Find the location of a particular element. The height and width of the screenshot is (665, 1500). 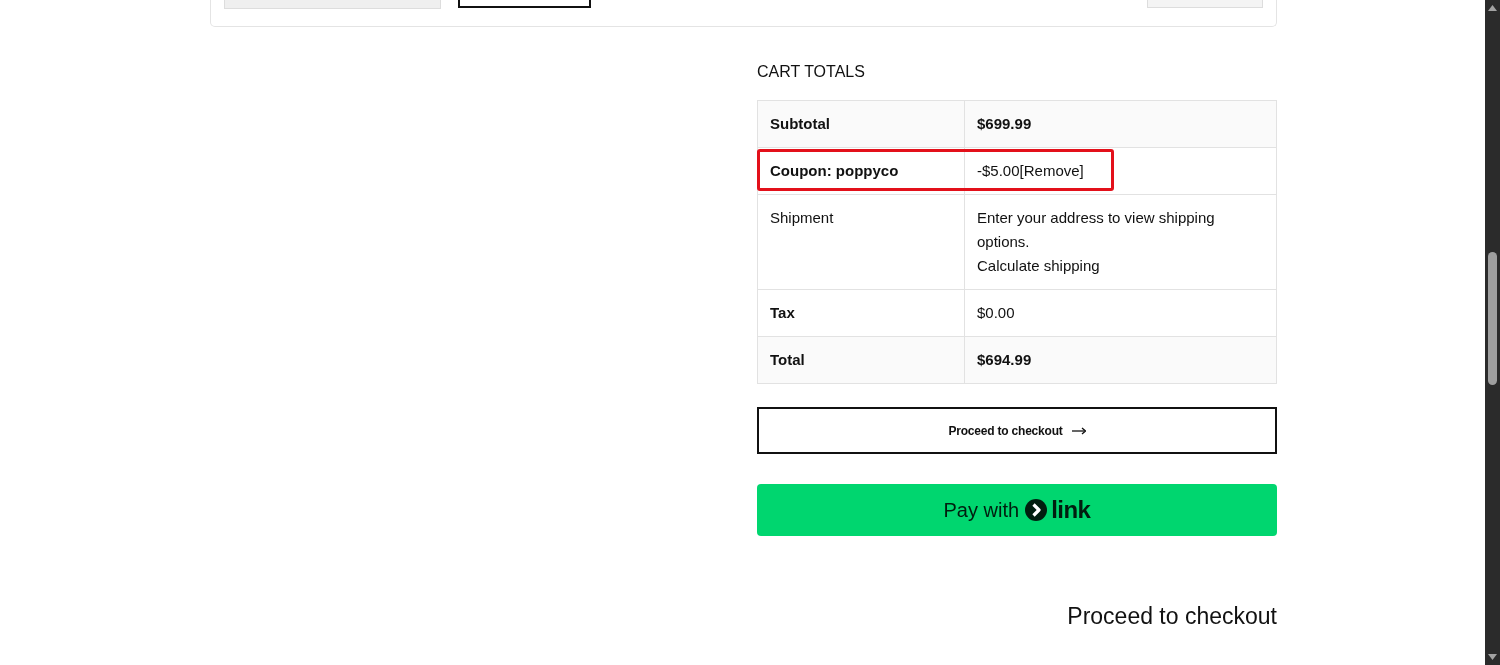

section-heading: CART TOTALS is located at coordinates (811, 72).